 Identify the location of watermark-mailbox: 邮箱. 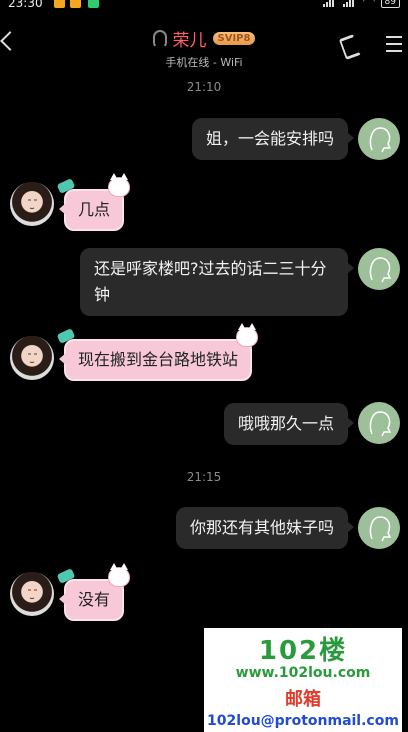
(303, 699).